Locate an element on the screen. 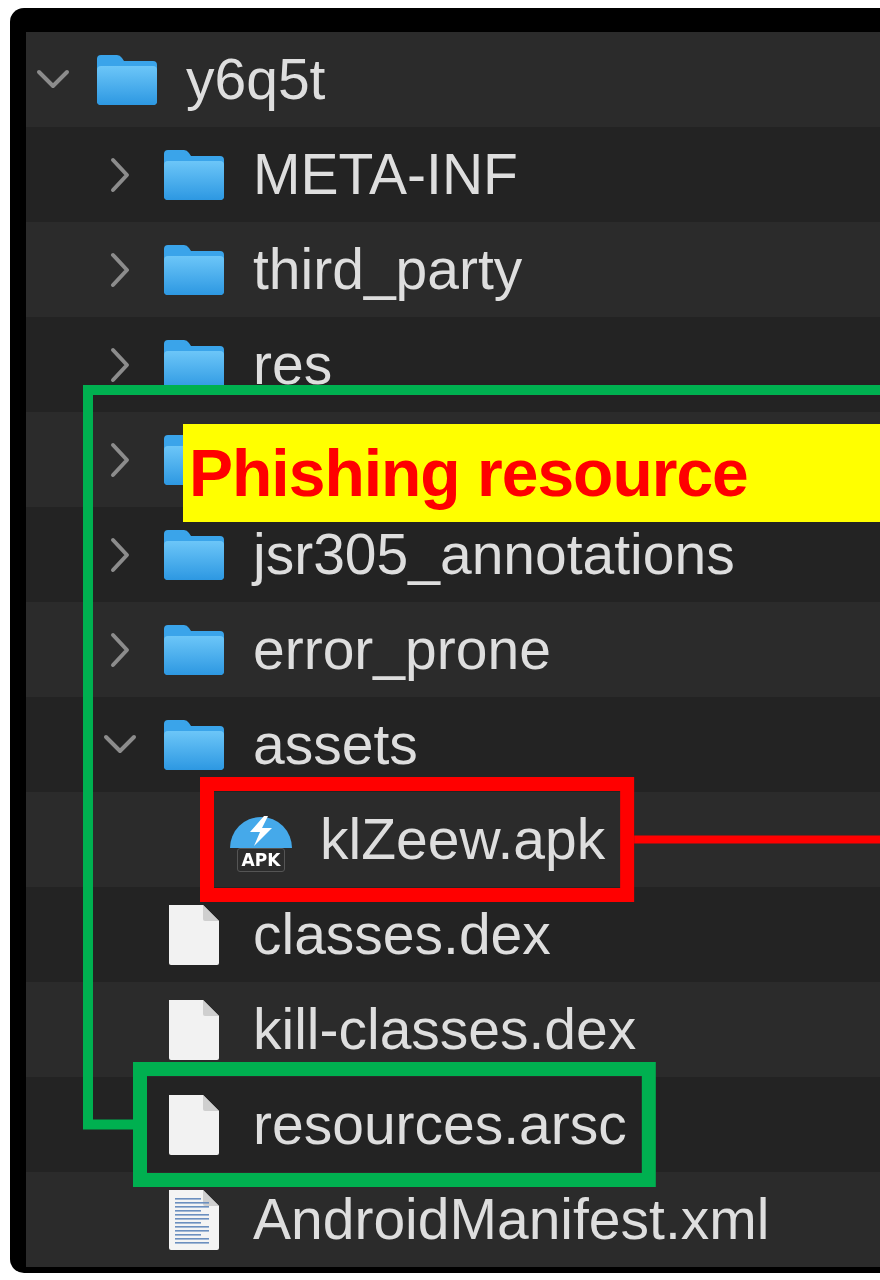 This screenshot has height=1280, width=880. file-name: res is located at coordinates (293, 364).